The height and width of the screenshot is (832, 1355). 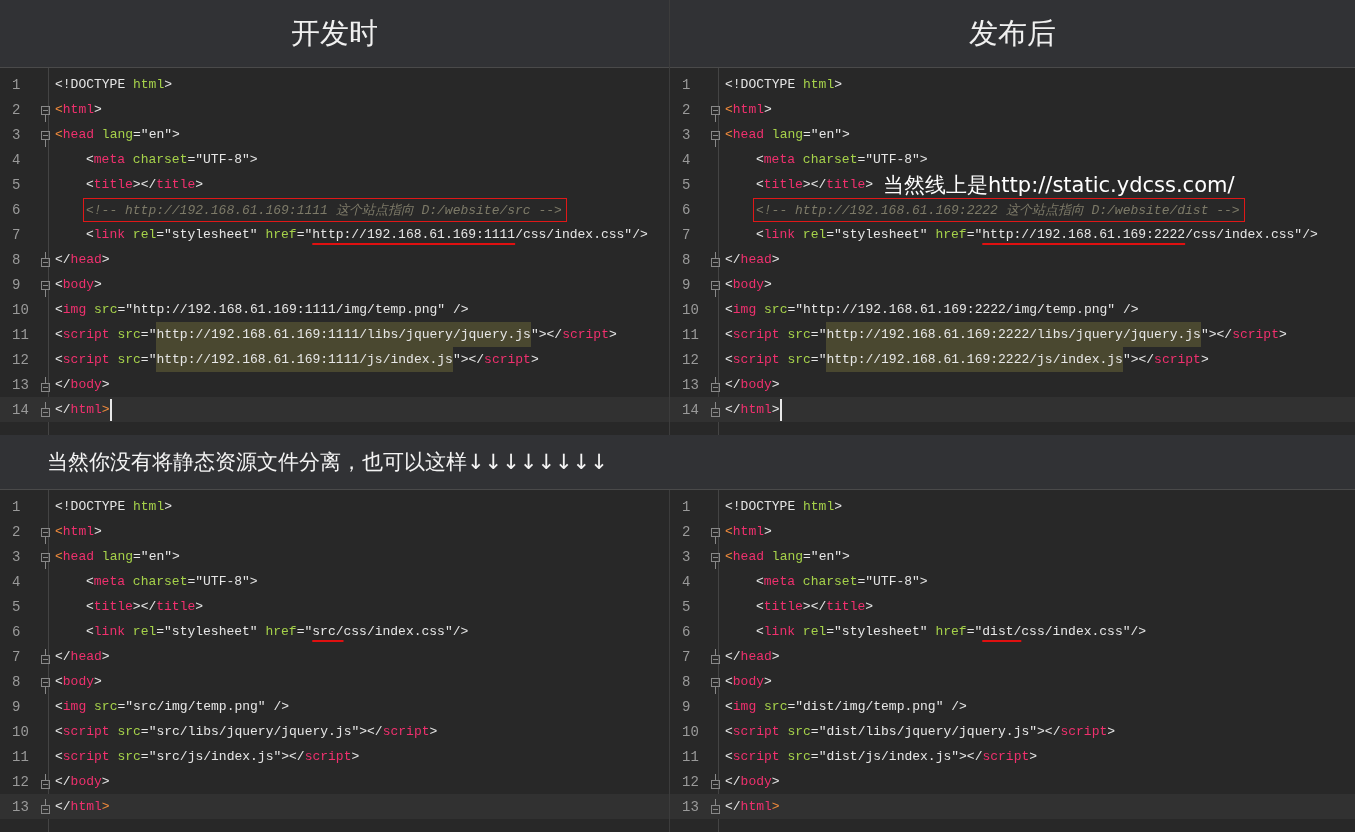 I want to click on code-line: <img src="src/img/temp.png" />, so click(x=172, y=707).